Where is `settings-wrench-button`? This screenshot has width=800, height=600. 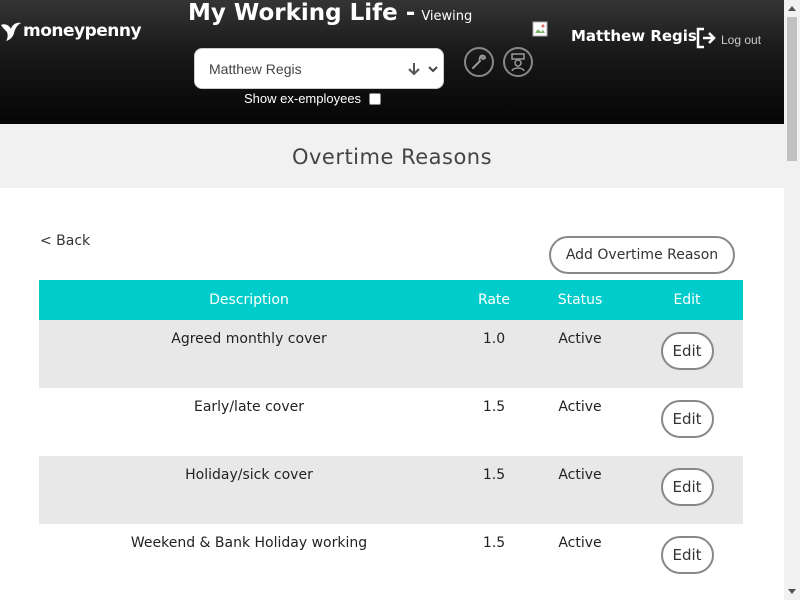
settings-wrench-button is located at coordinates (479, 62).